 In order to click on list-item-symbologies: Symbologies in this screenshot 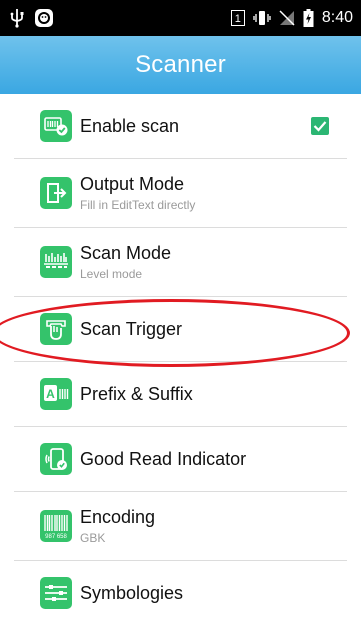, I will do `click(180, 593)`.